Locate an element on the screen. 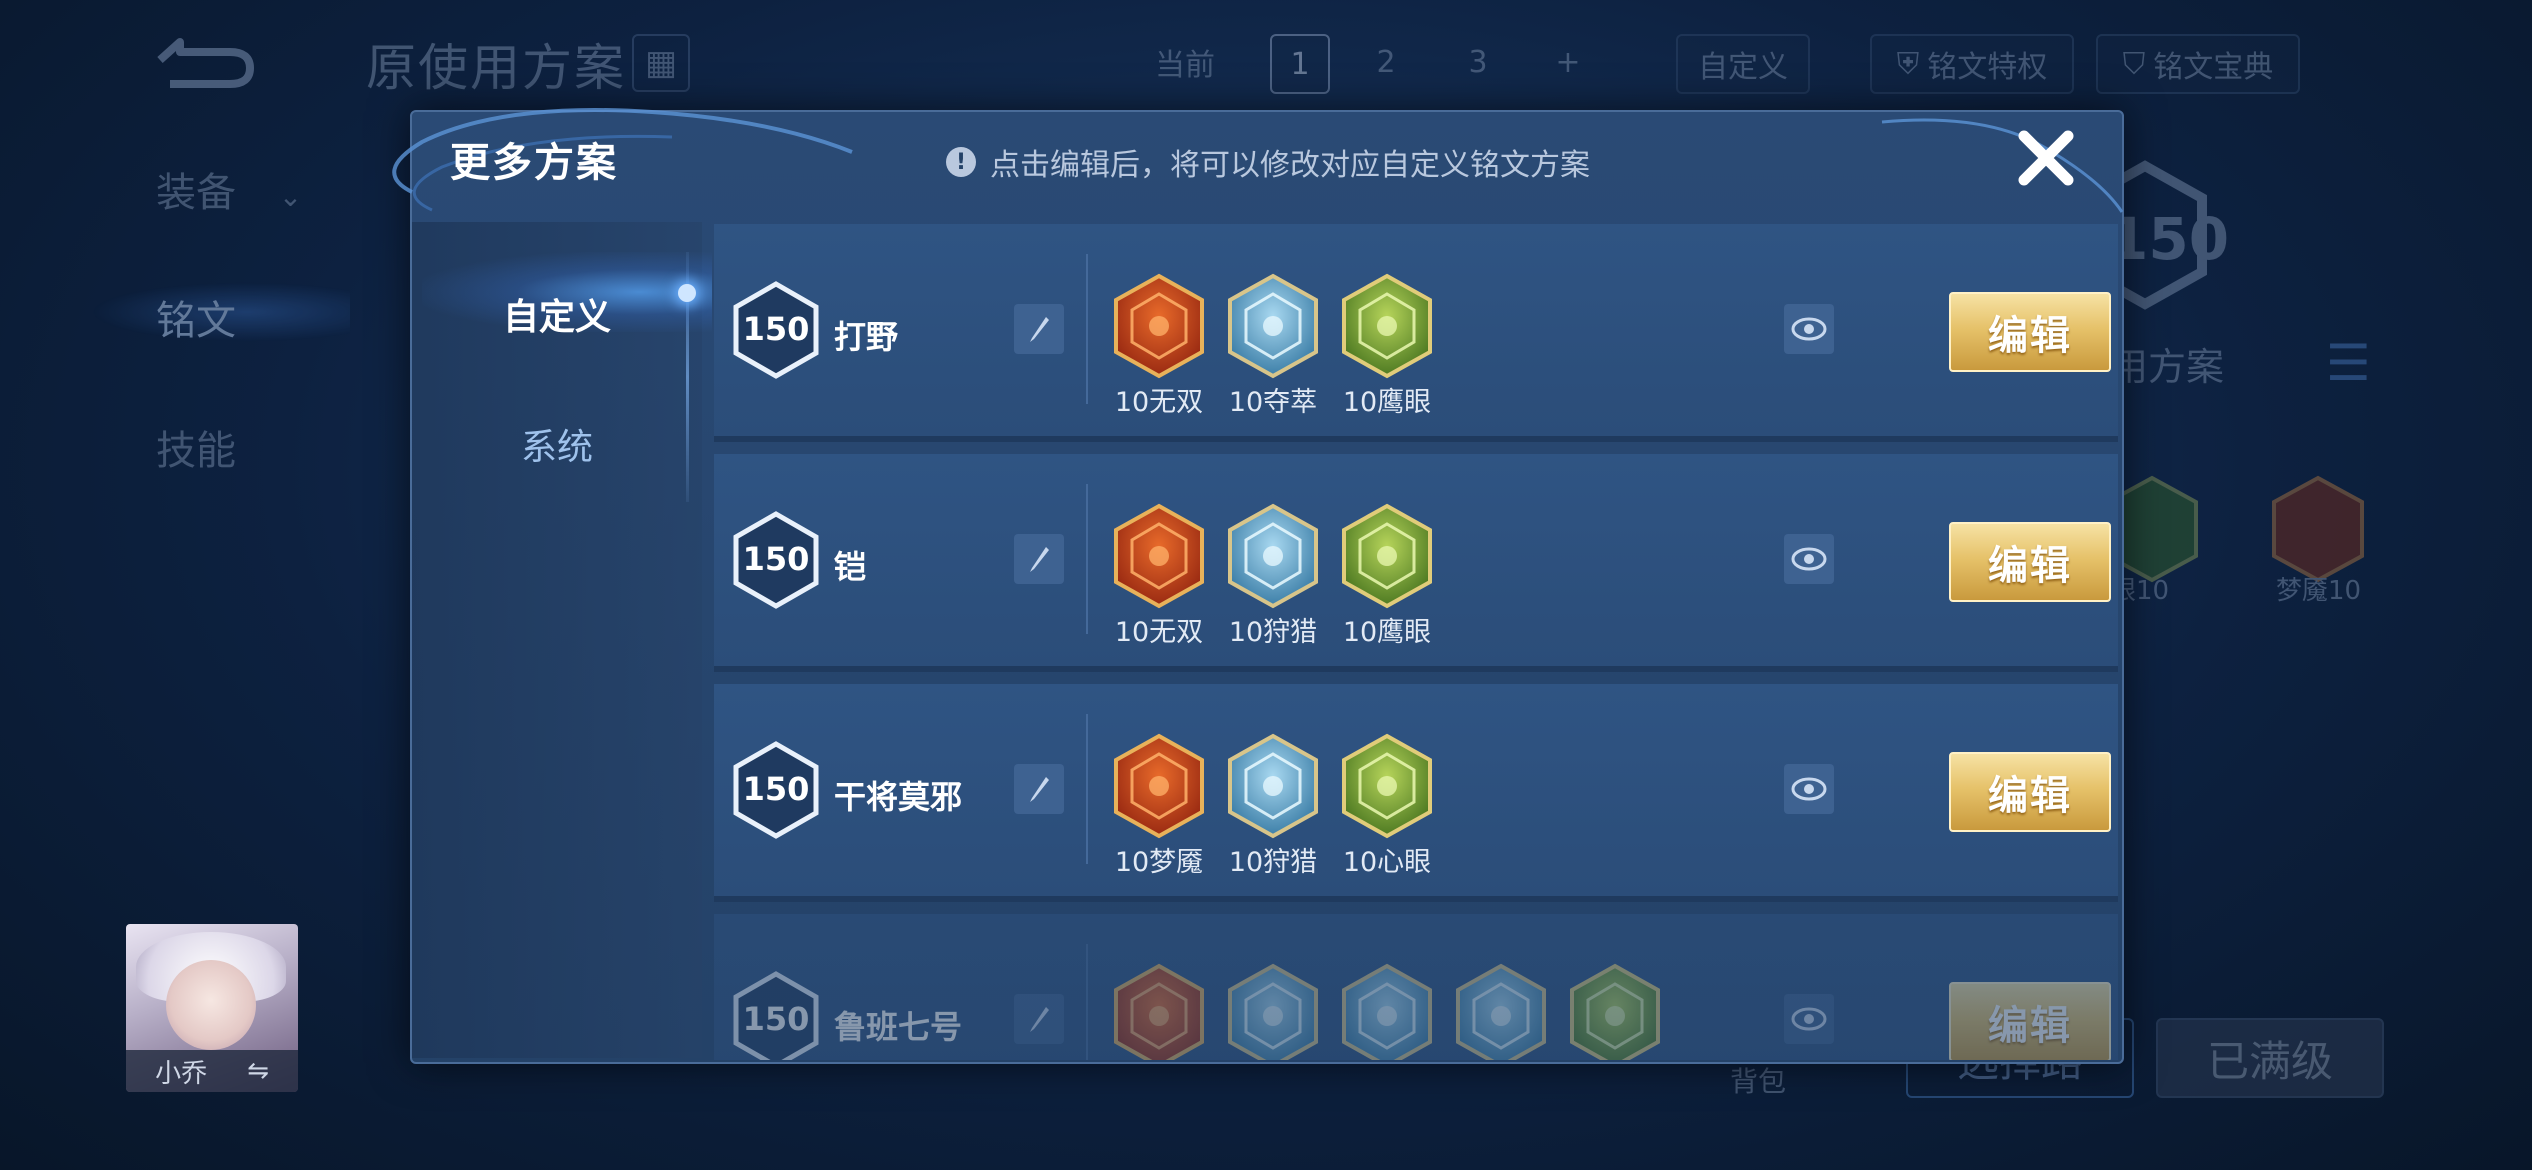 The height and width of the screenshot is (1170, 2532). plan-row: 150 打野 10无双 10夺萃 10鹰眼 编辑 is located at coordinates (1416, 333).